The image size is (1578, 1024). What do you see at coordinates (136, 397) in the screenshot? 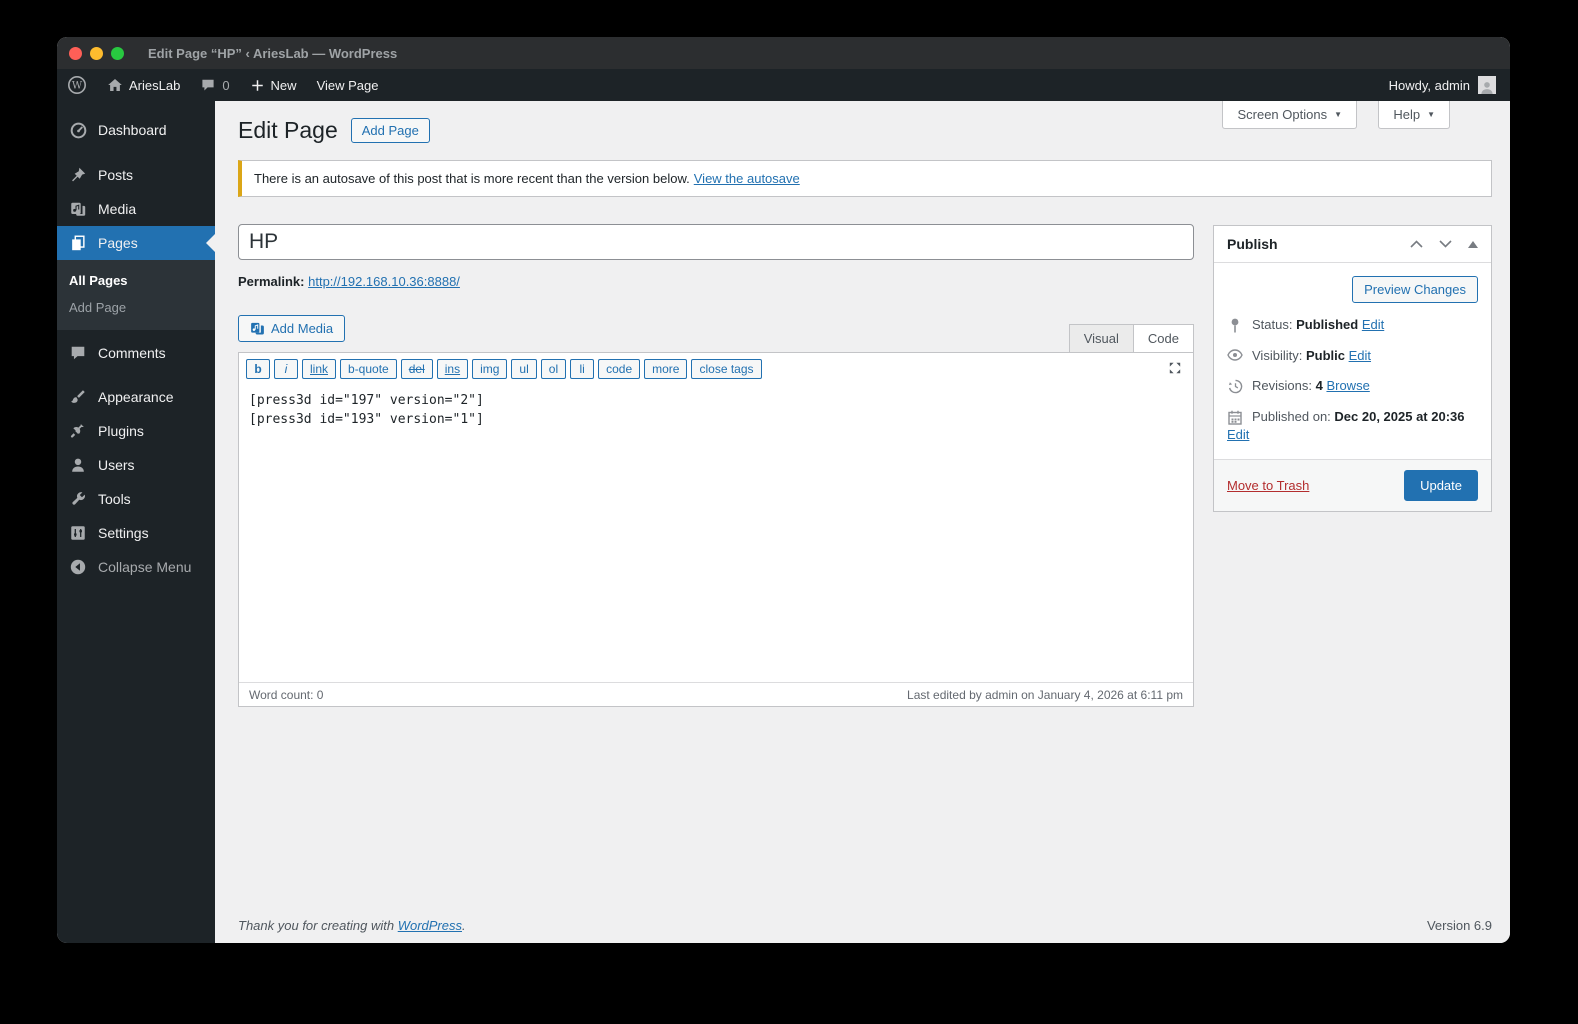
I see `sidebar-item-appearance: Appearance` at bounding box center [136, 397].